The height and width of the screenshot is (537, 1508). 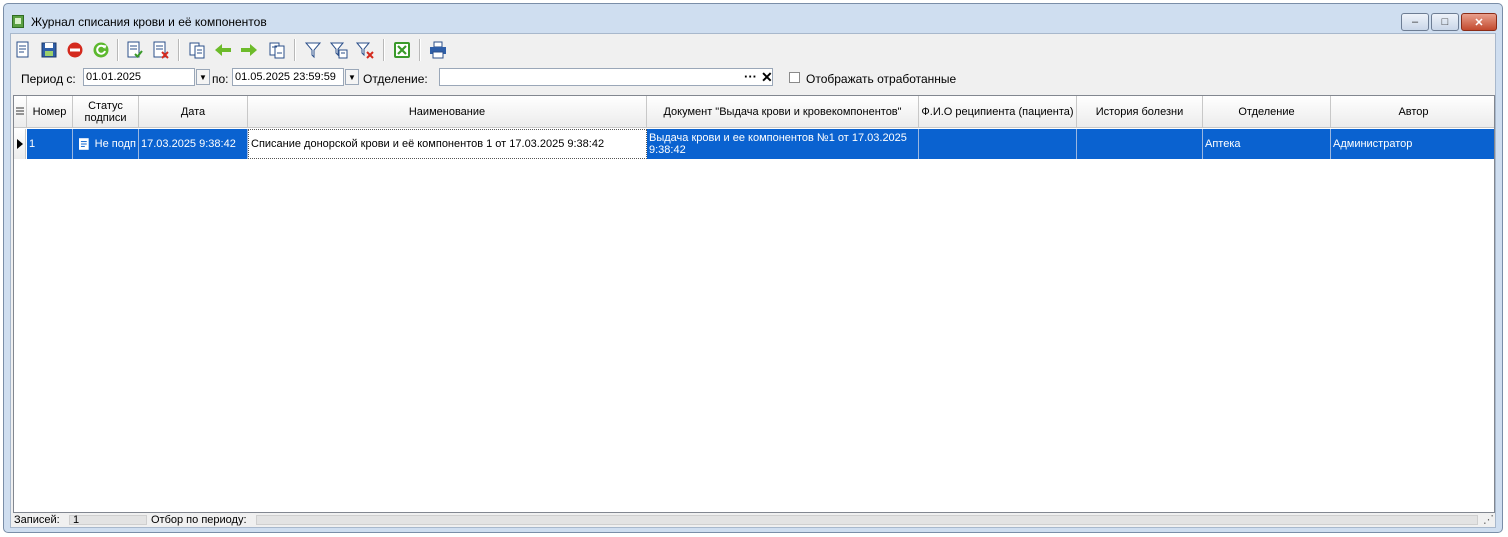 I want to click on department-input, so click(x=606, y=77).